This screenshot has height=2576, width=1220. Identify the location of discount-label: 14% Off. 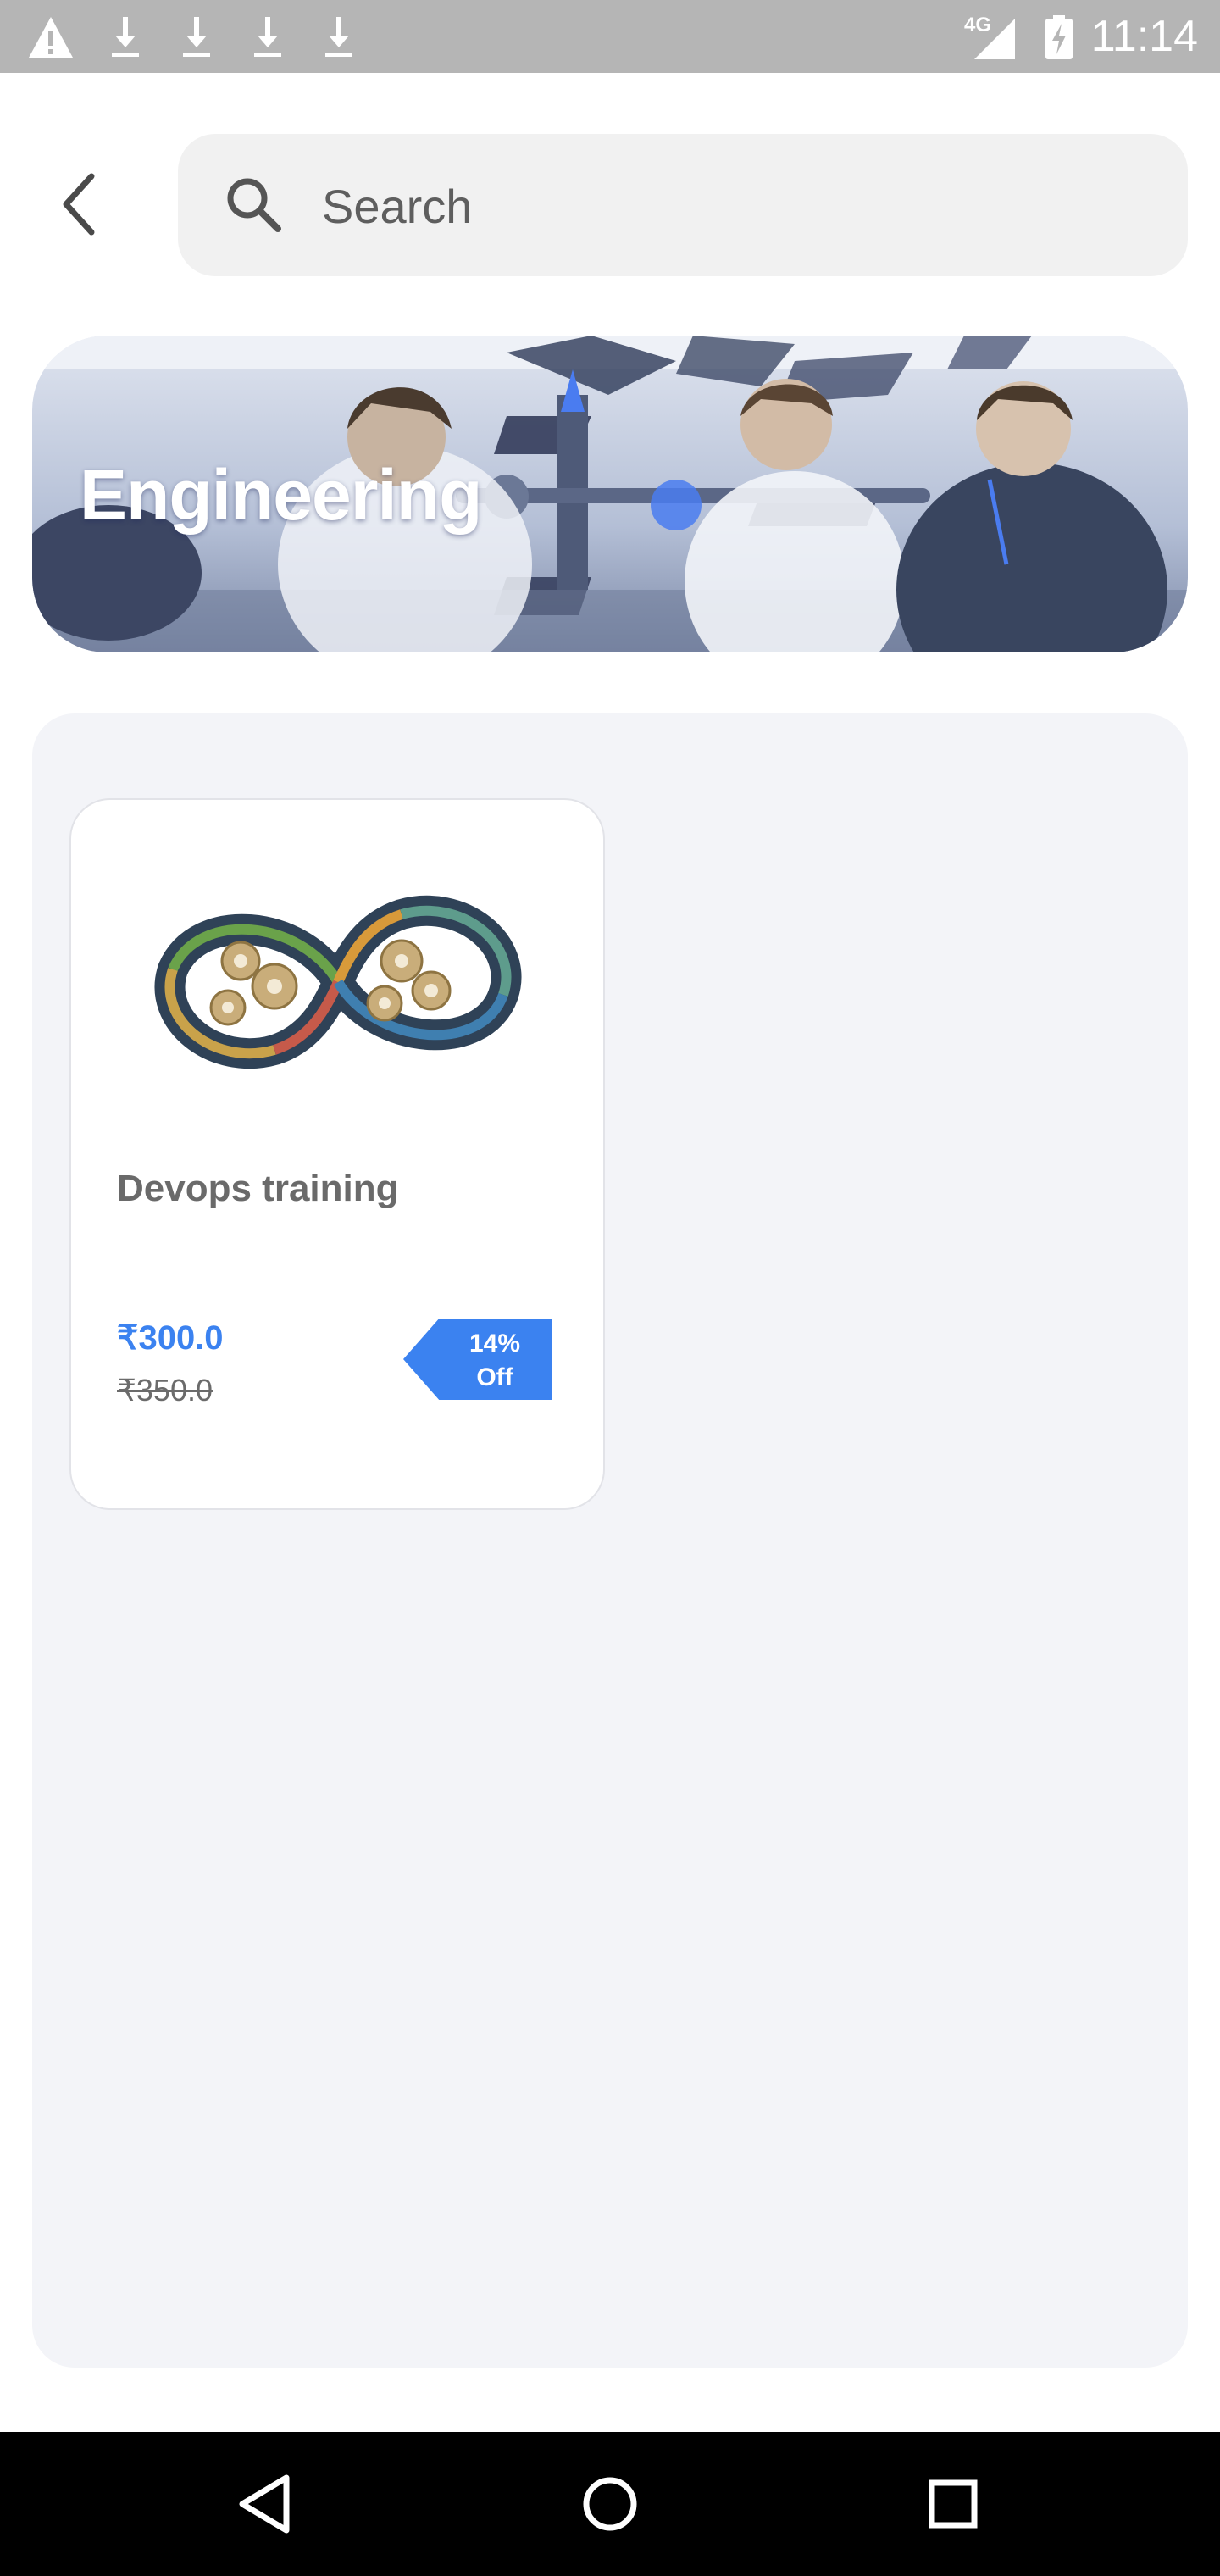
(494, 1361).